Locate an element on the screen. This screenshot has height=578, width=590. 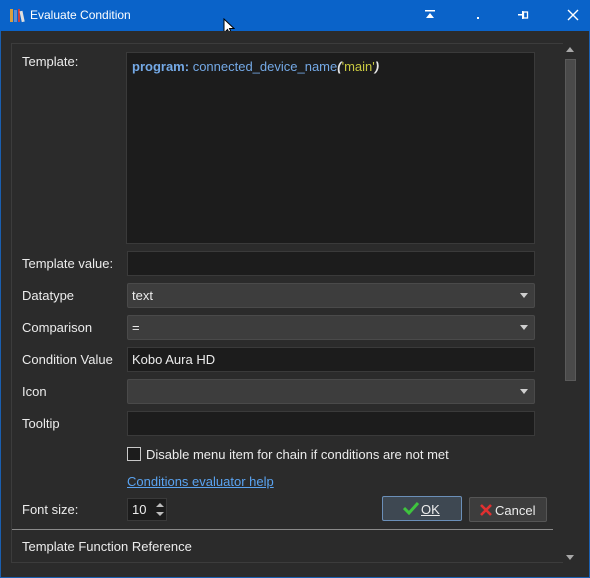
code-close-paren: ) is located at coordinates (377, 66).